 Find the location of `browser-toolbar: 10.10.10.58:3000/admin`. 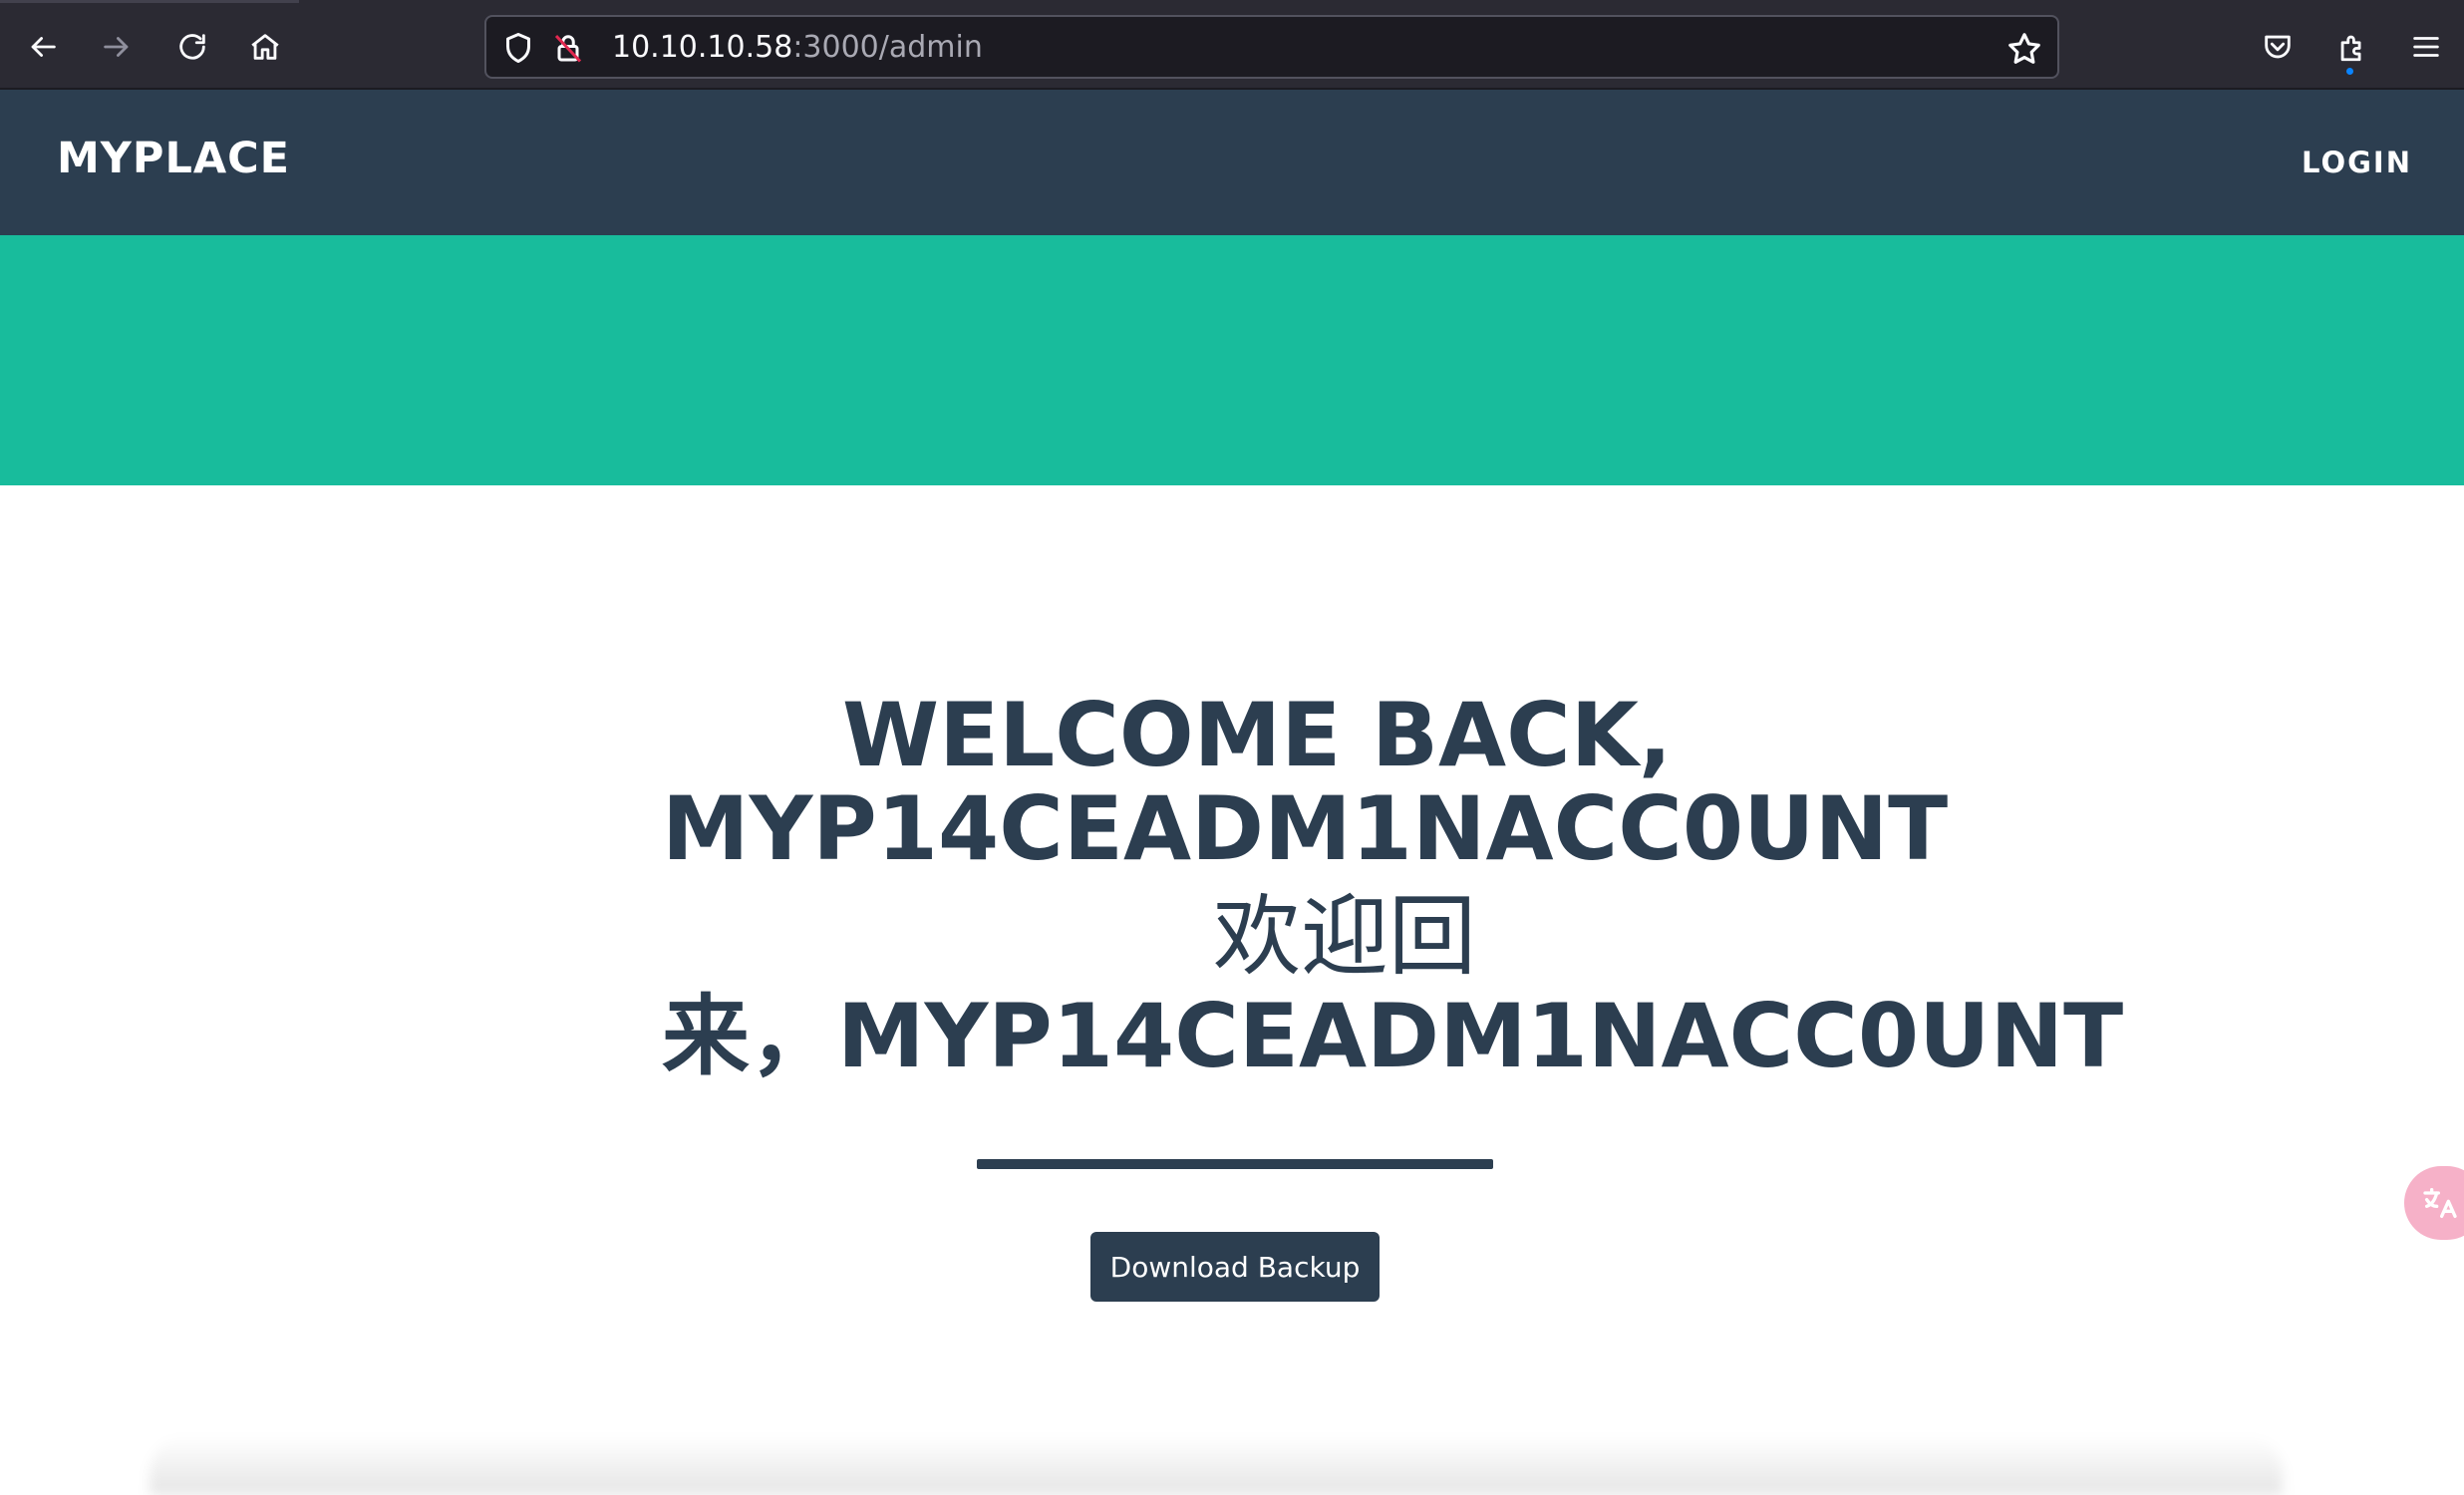

browser-toolbar: 10.10.10.58:3000/admin is located at coordinates (1232, 45).